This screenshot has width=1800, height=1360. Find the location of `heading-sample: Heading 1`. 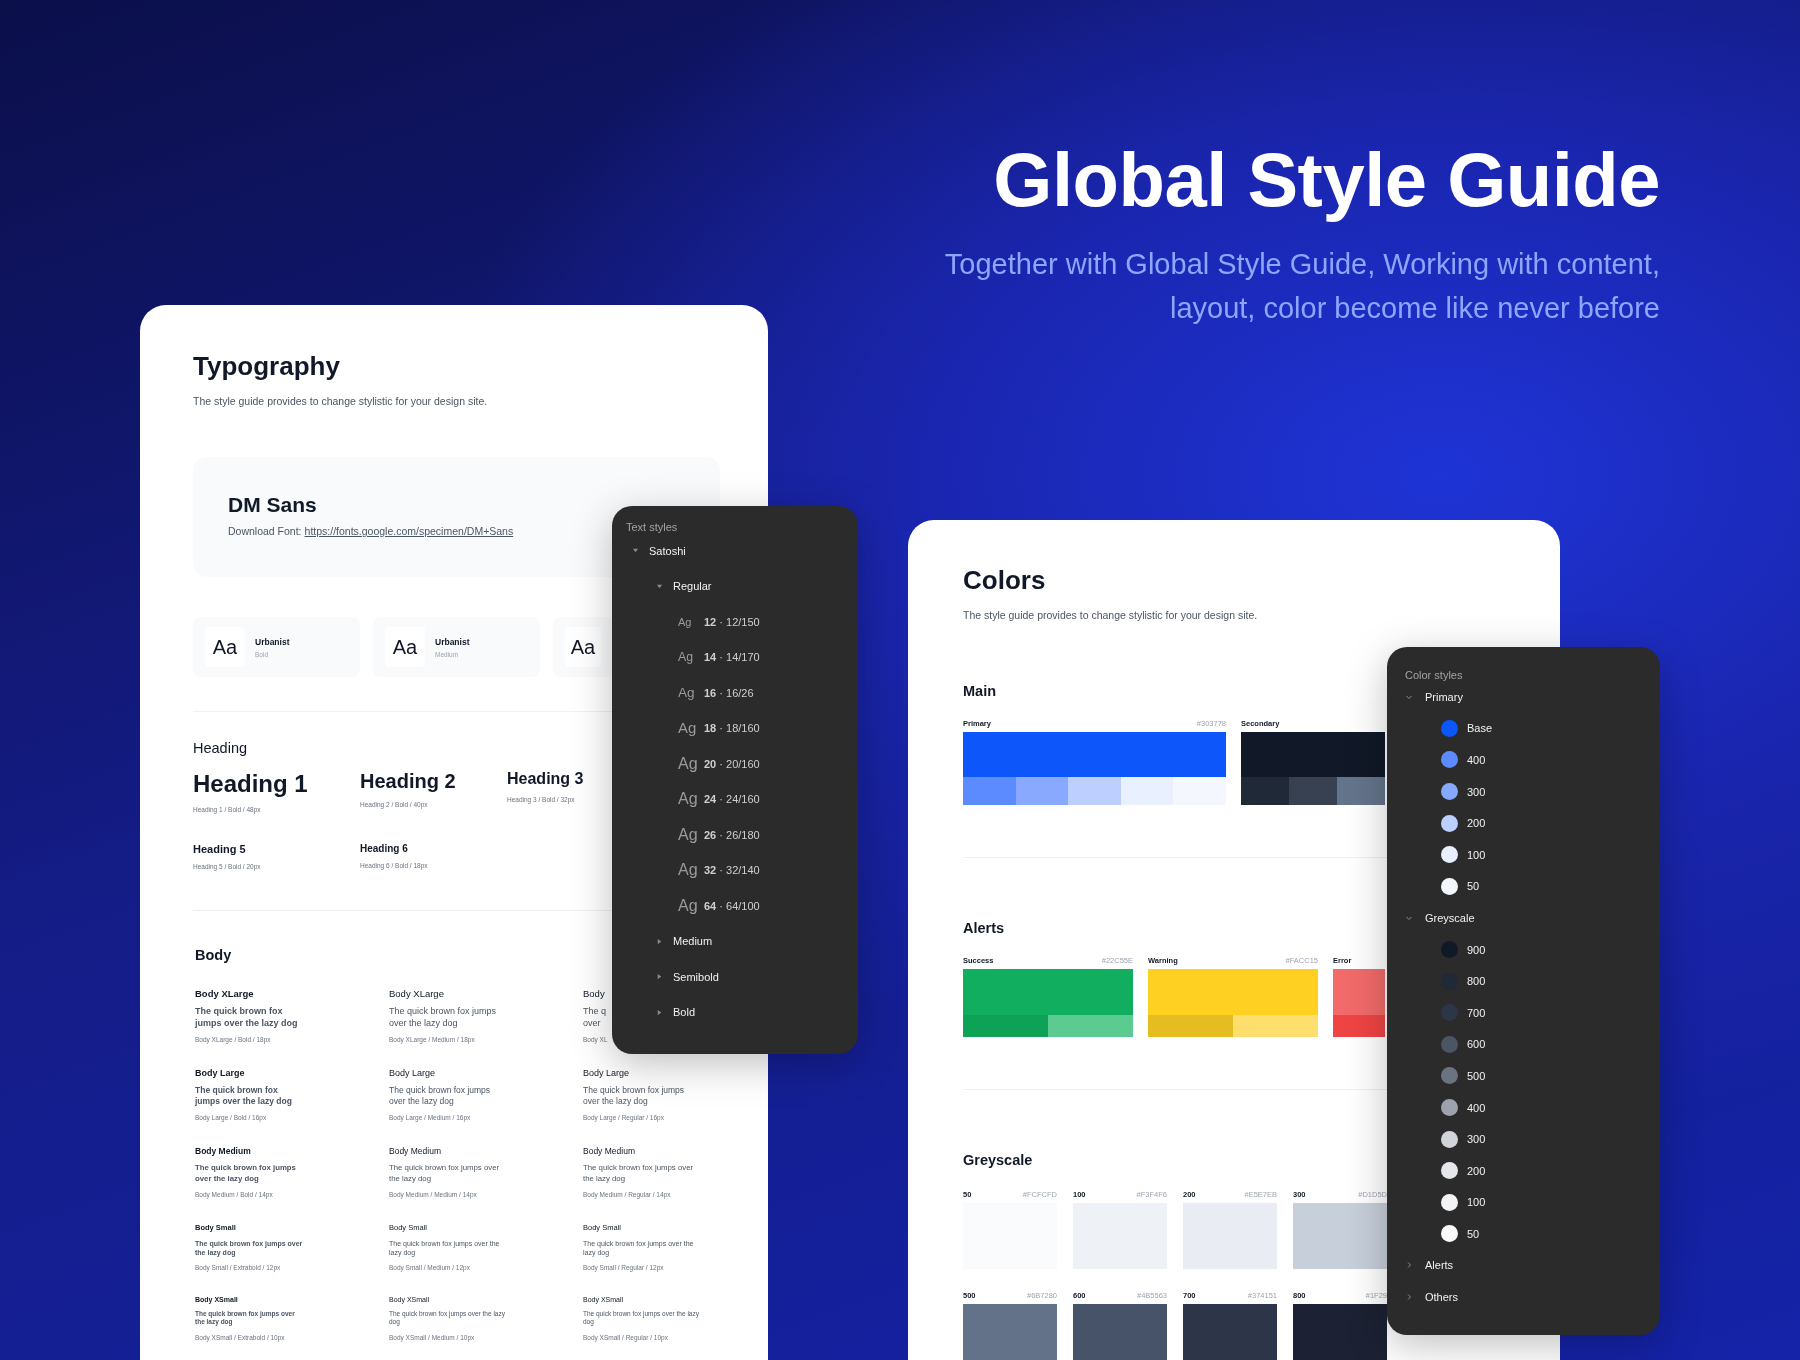

heading-sample: Heading 1 is located at coordinates (251, 784).